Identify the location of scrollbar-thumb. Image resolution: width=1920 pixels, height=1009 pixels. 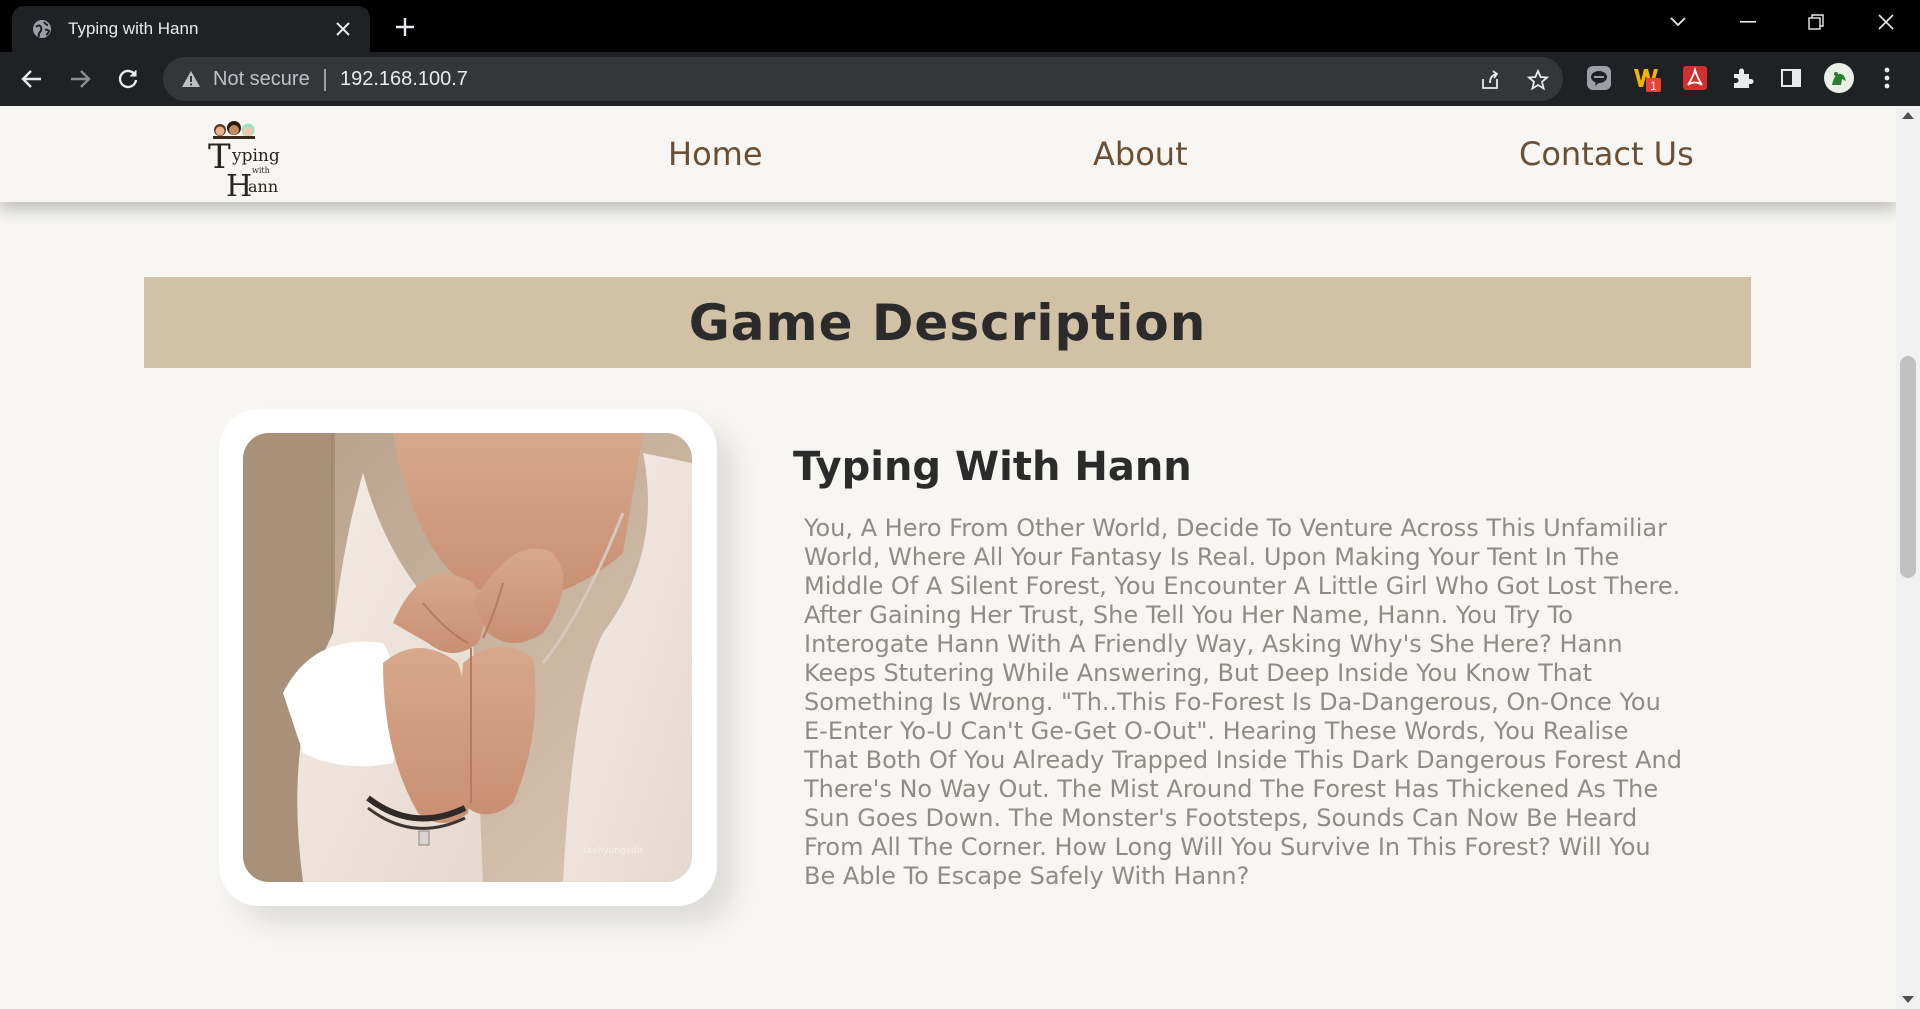
(1908, 467).